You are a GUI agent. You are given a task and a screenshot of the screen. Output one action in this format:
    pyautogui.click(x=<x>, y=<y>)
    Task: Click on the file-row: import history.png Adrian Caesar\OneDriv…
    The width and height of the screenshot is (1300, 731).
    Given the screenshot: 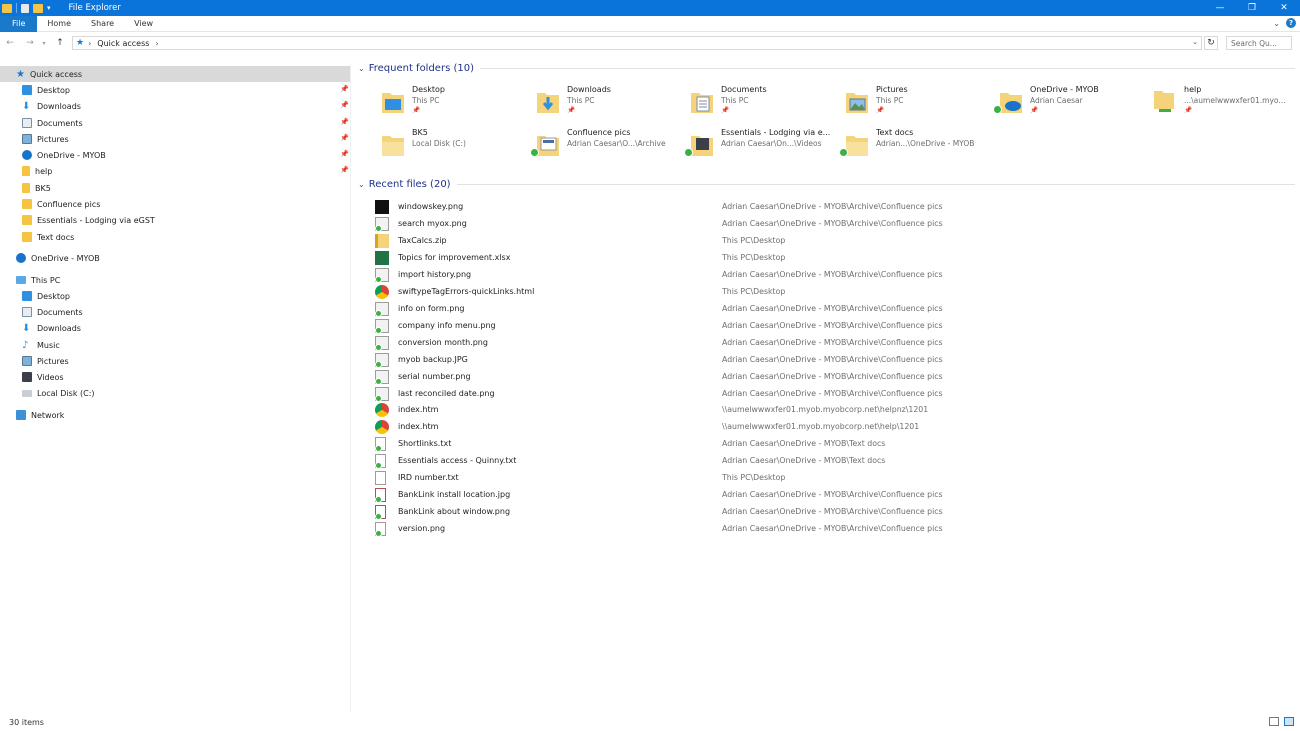 What is the action you would take?
    pyautogui.click(x=835, y=275)
    